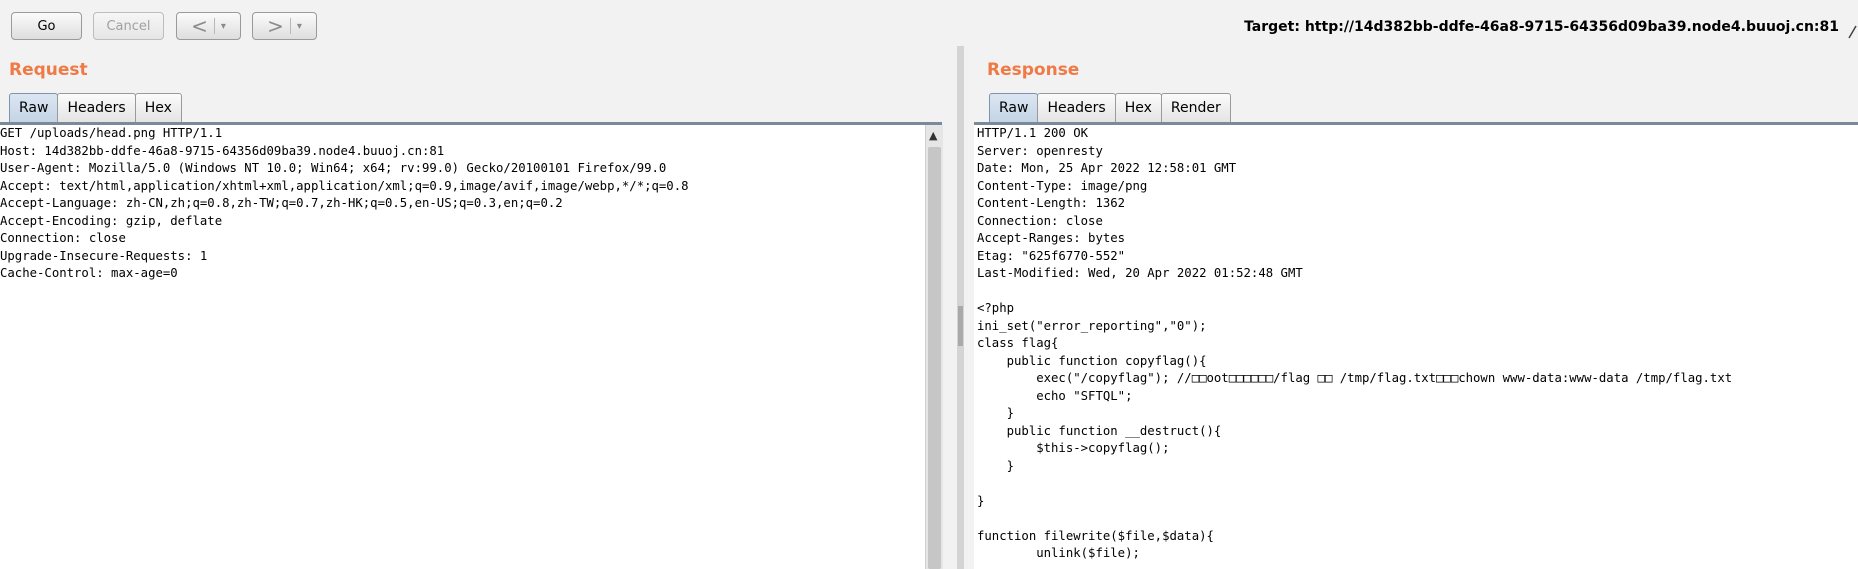 This screenshot has width=1858, height=569. I want to click on response-tab-headers: Headers, so click(1076, 107).